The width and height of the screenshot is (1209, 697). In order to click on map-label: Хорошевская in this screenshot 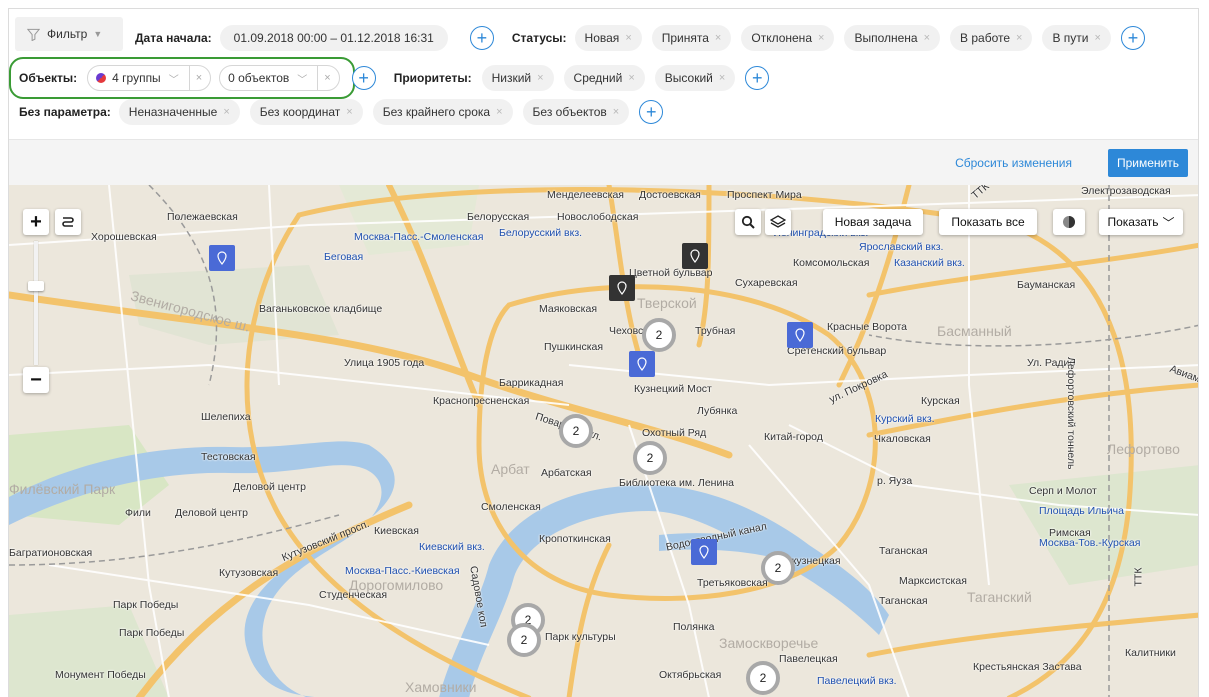, I will do `click(124, 237)`.